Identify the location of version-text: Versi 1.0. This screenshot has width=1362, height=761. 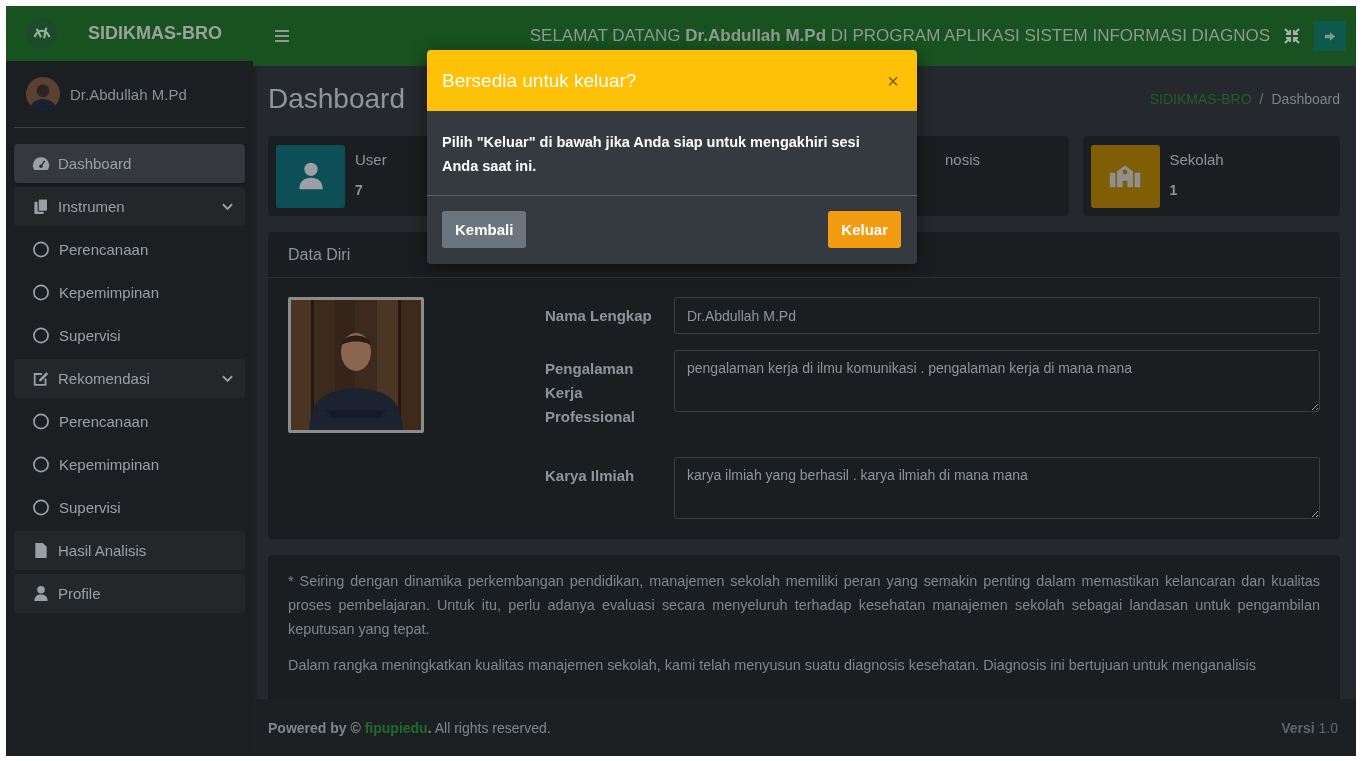
(1309, 727).